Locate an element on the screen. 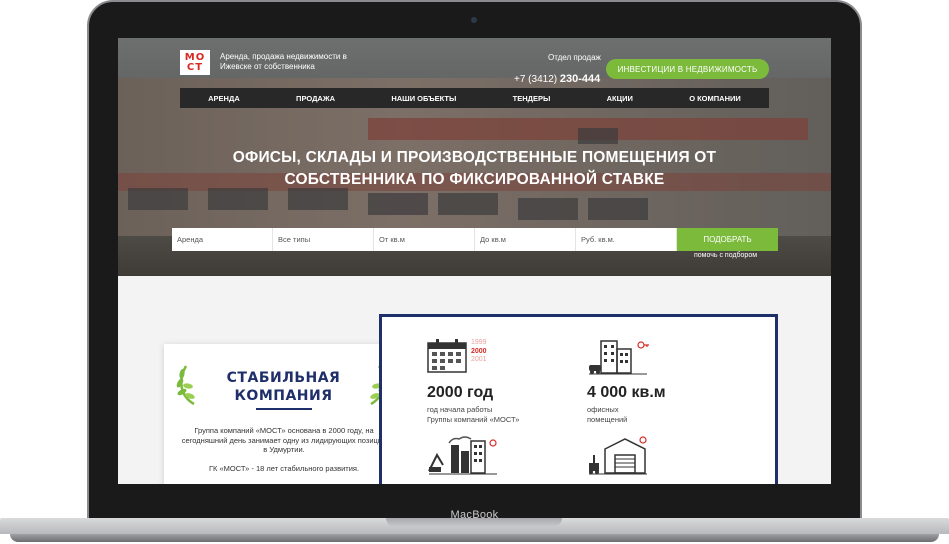 The height and width of the screenshot is (544, 949). stat-desc-year: год начала работы Группы компаний «МОСТ» is located at coordinates (473, 414).